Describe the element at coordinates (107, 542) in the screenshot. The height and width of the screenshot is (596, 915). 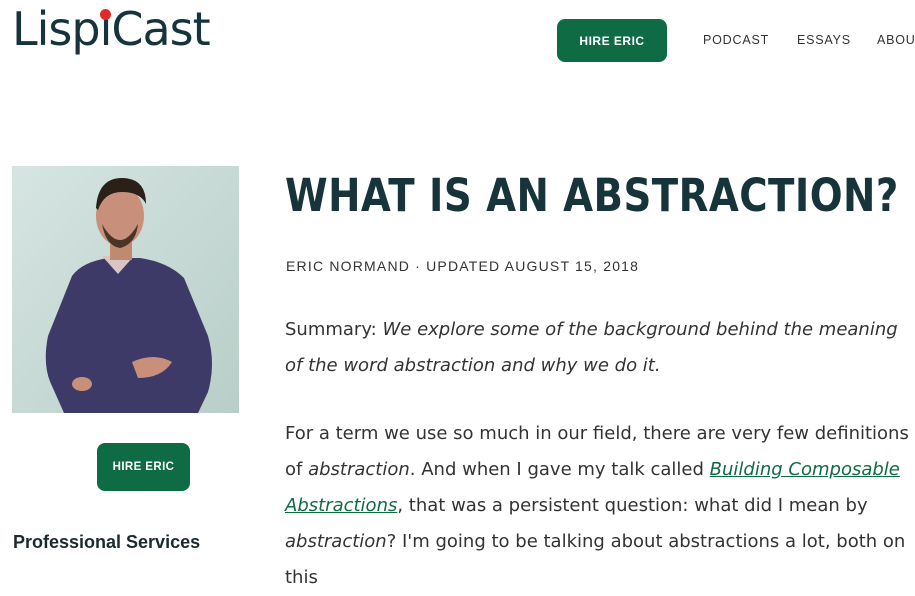
I see `professional-services-heading: Professional Services` at that location.